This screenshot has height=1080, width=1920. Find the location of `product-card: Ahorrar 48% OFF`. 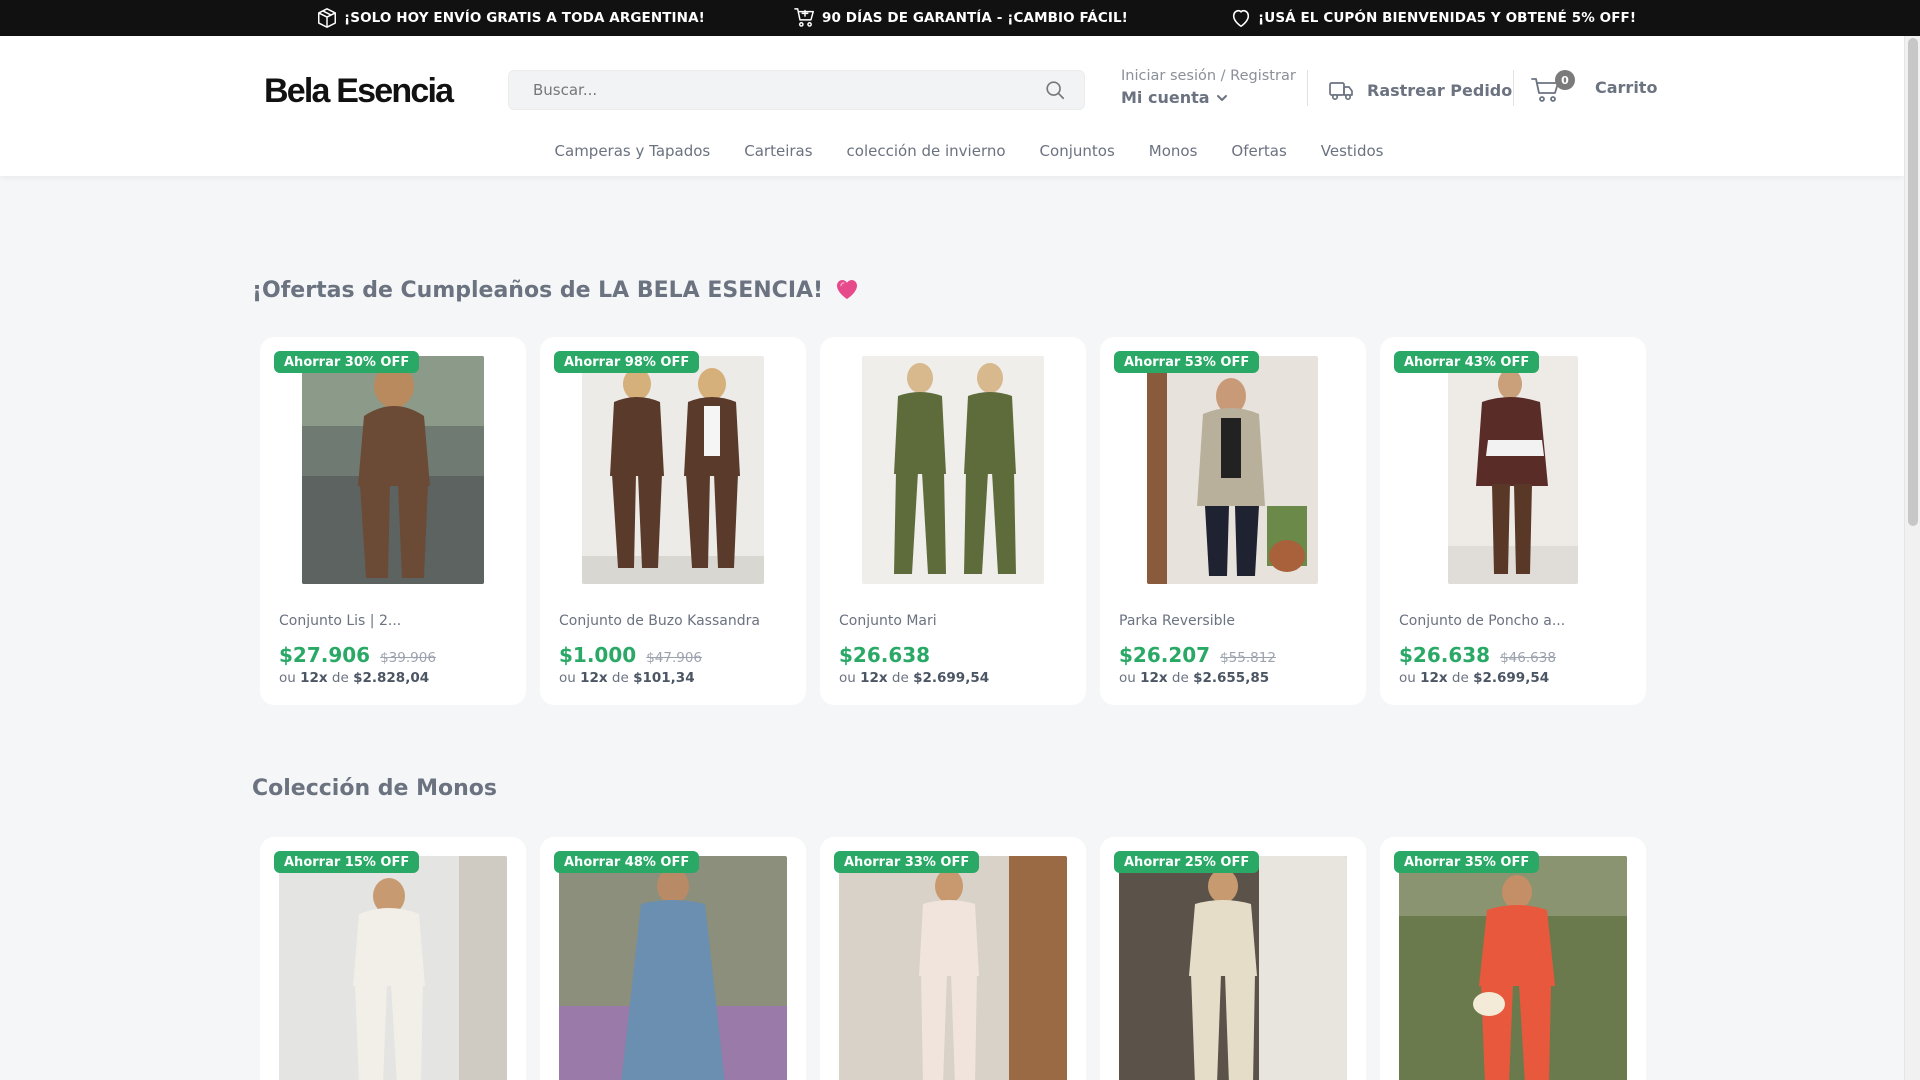

product-card: Ahorrar 48% OFF is located at coordinates (673, 958).